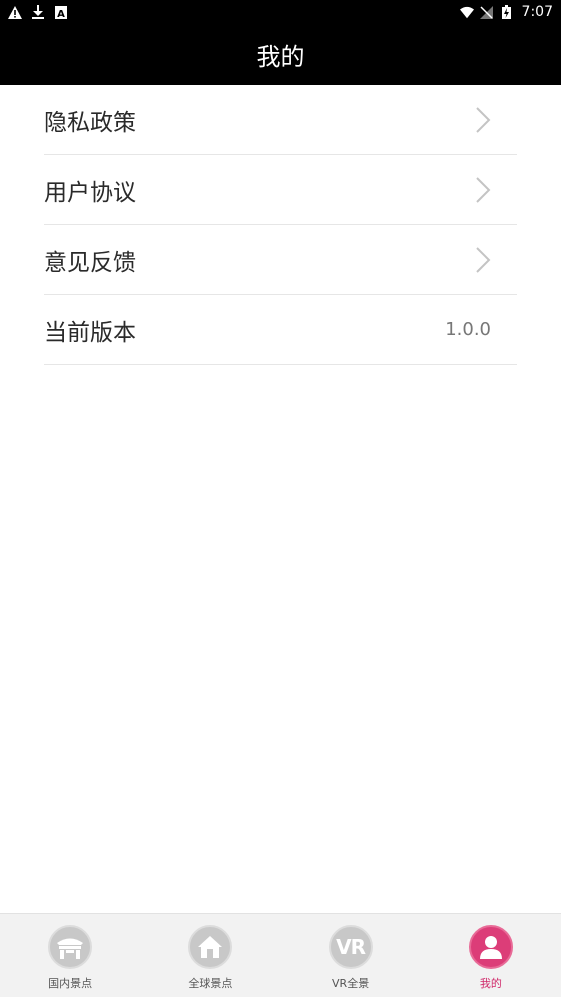 Image resolution: width=561 pixels, height=997 pixels. What do you see at coordinates (280, 57) in the screenshot?
I see `page-title: 我的` at bounding box center [280, 57].